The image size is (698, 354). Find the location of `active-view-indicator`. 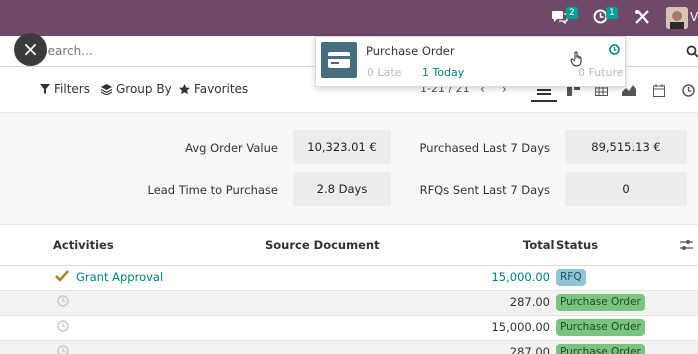

active-view-indicator is located at coordinates (544, 101).